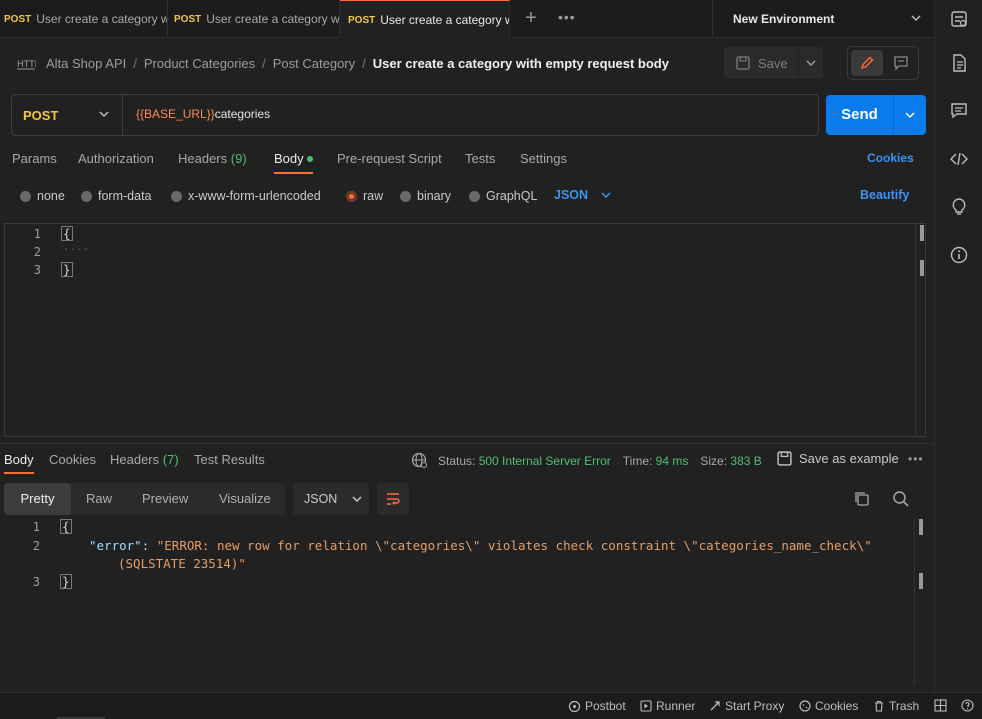  What do you see at coordinates (203, 114) in the screenshot?
I see `url-input: {{BASE_URL}}categories` at bounding box center [203, 114].